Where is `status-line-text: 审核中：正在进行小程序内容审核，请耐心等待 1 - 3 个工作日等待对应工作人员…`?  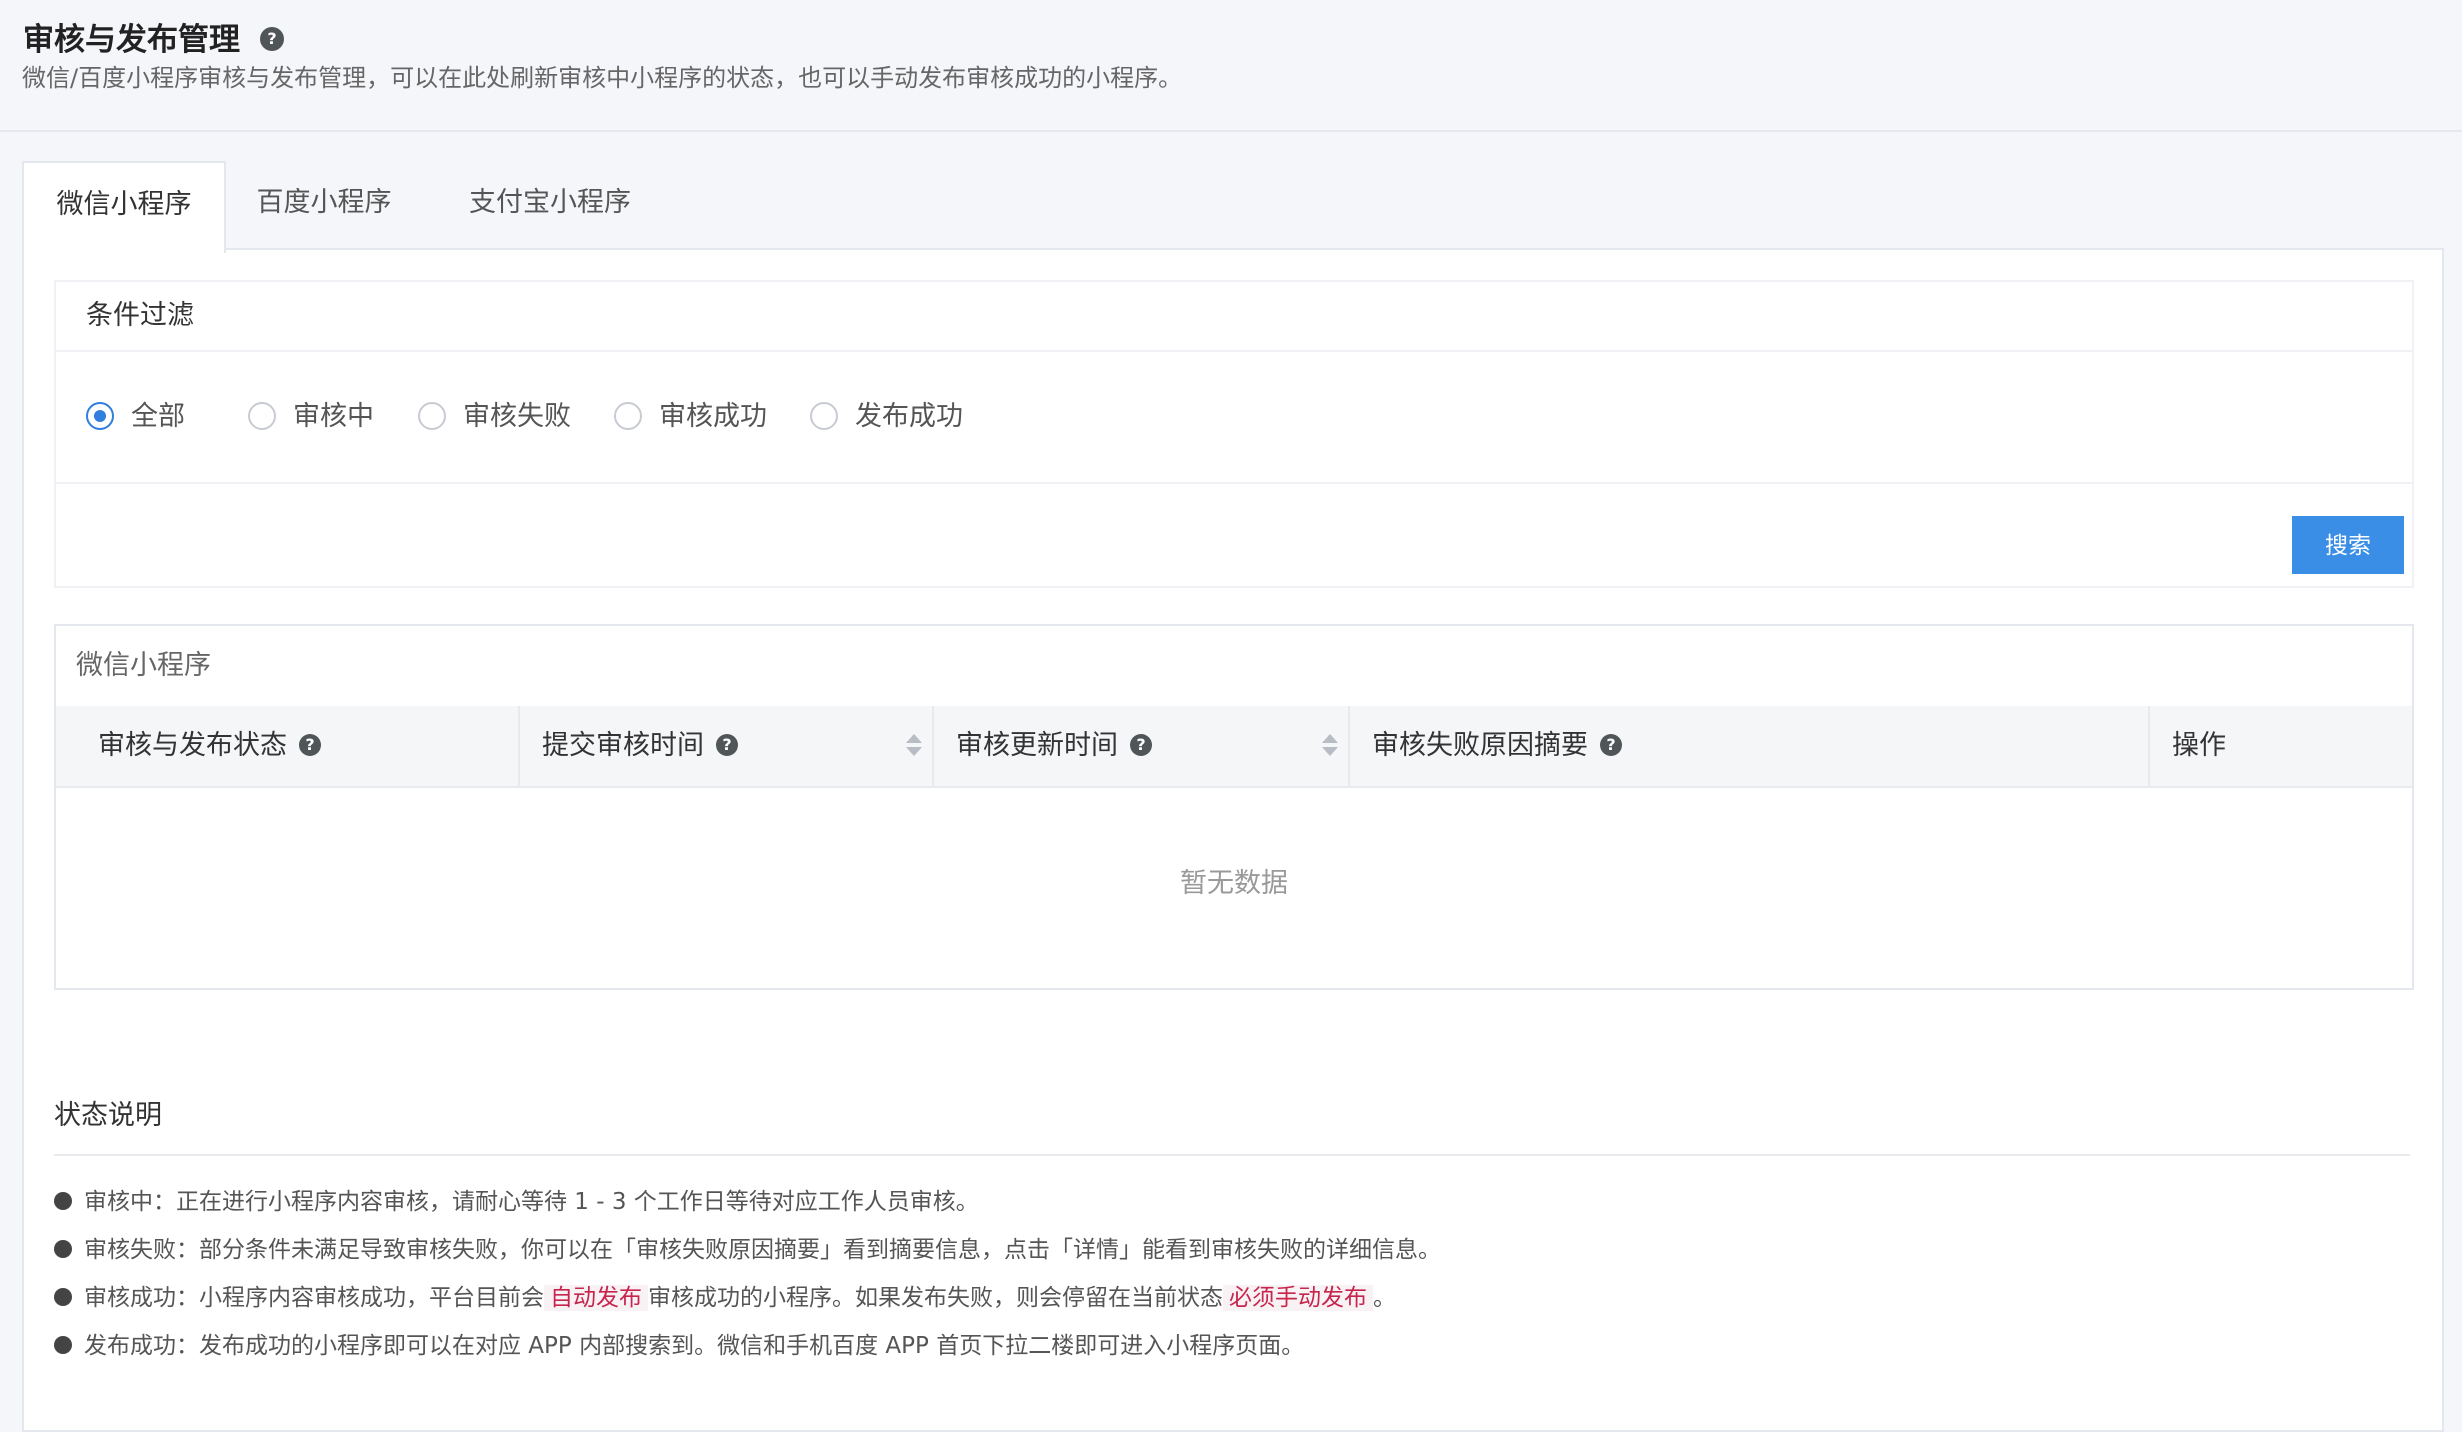 status-line-text: 审核中：正在进行小程序内容审核，请耐心等待 1 - 3 个工作日等待对应工作人员… is located at coordinates (531, 1202).